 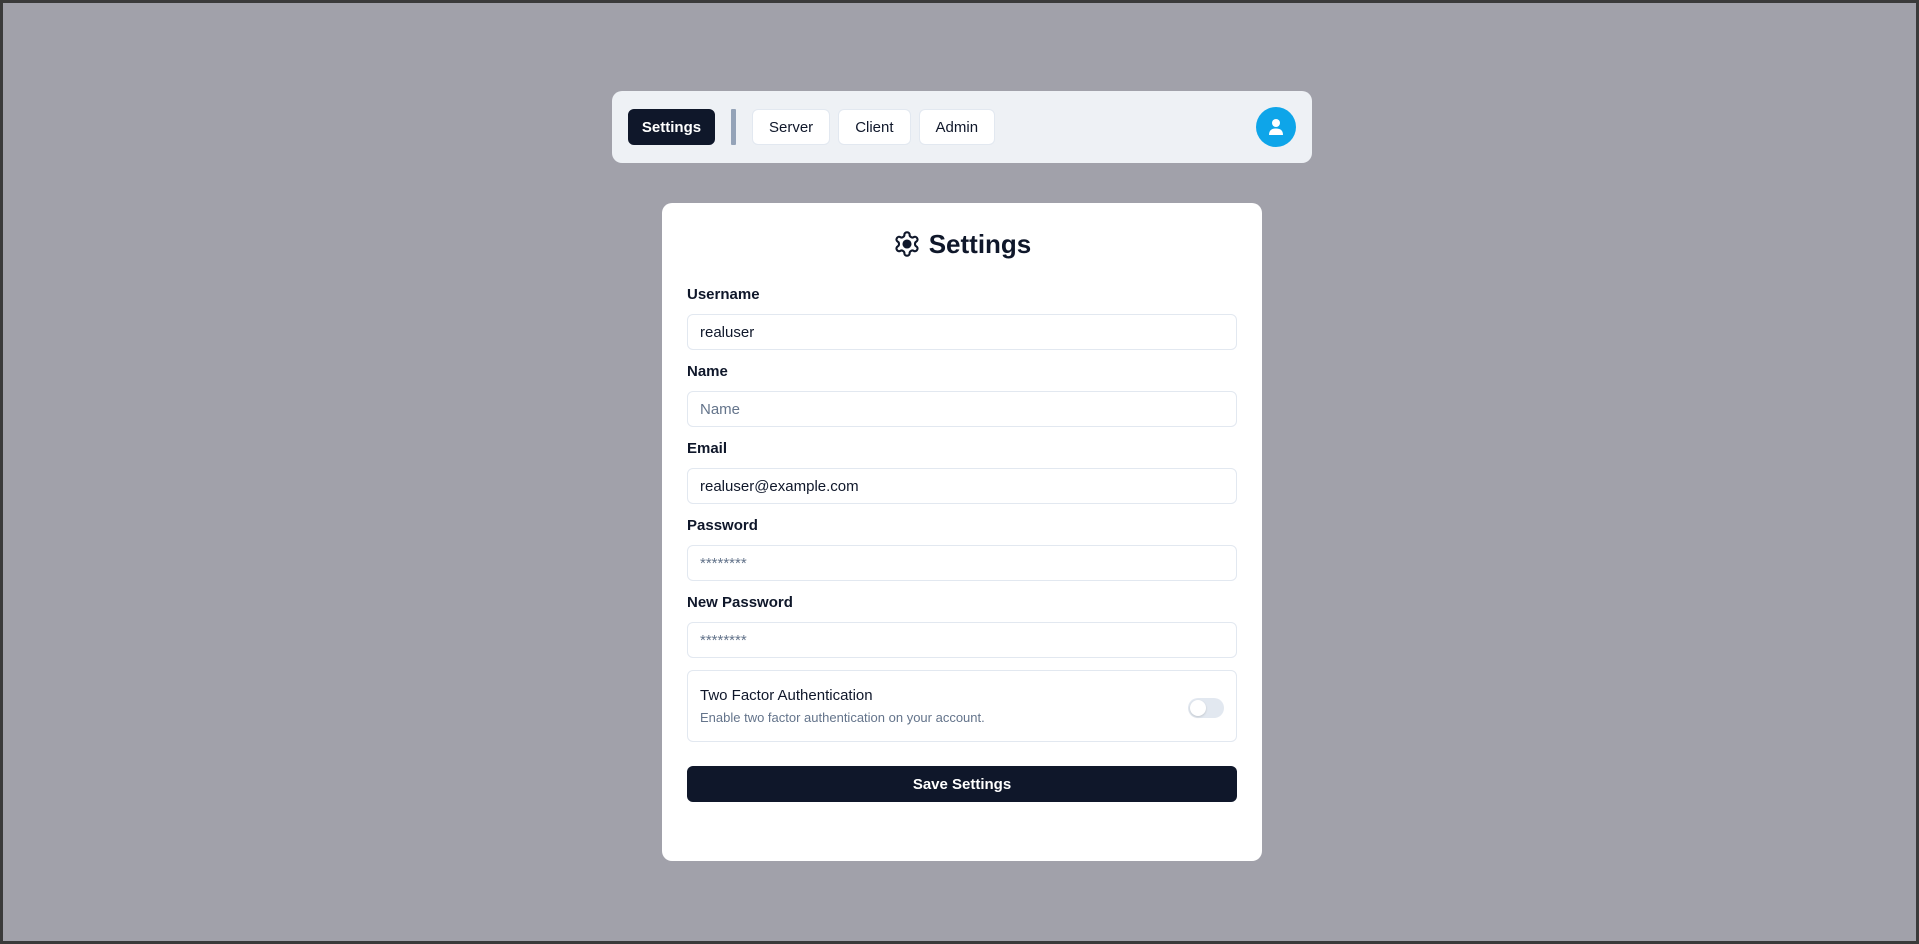 I want to click on tab-client: Client, so click(x=874, y=127).